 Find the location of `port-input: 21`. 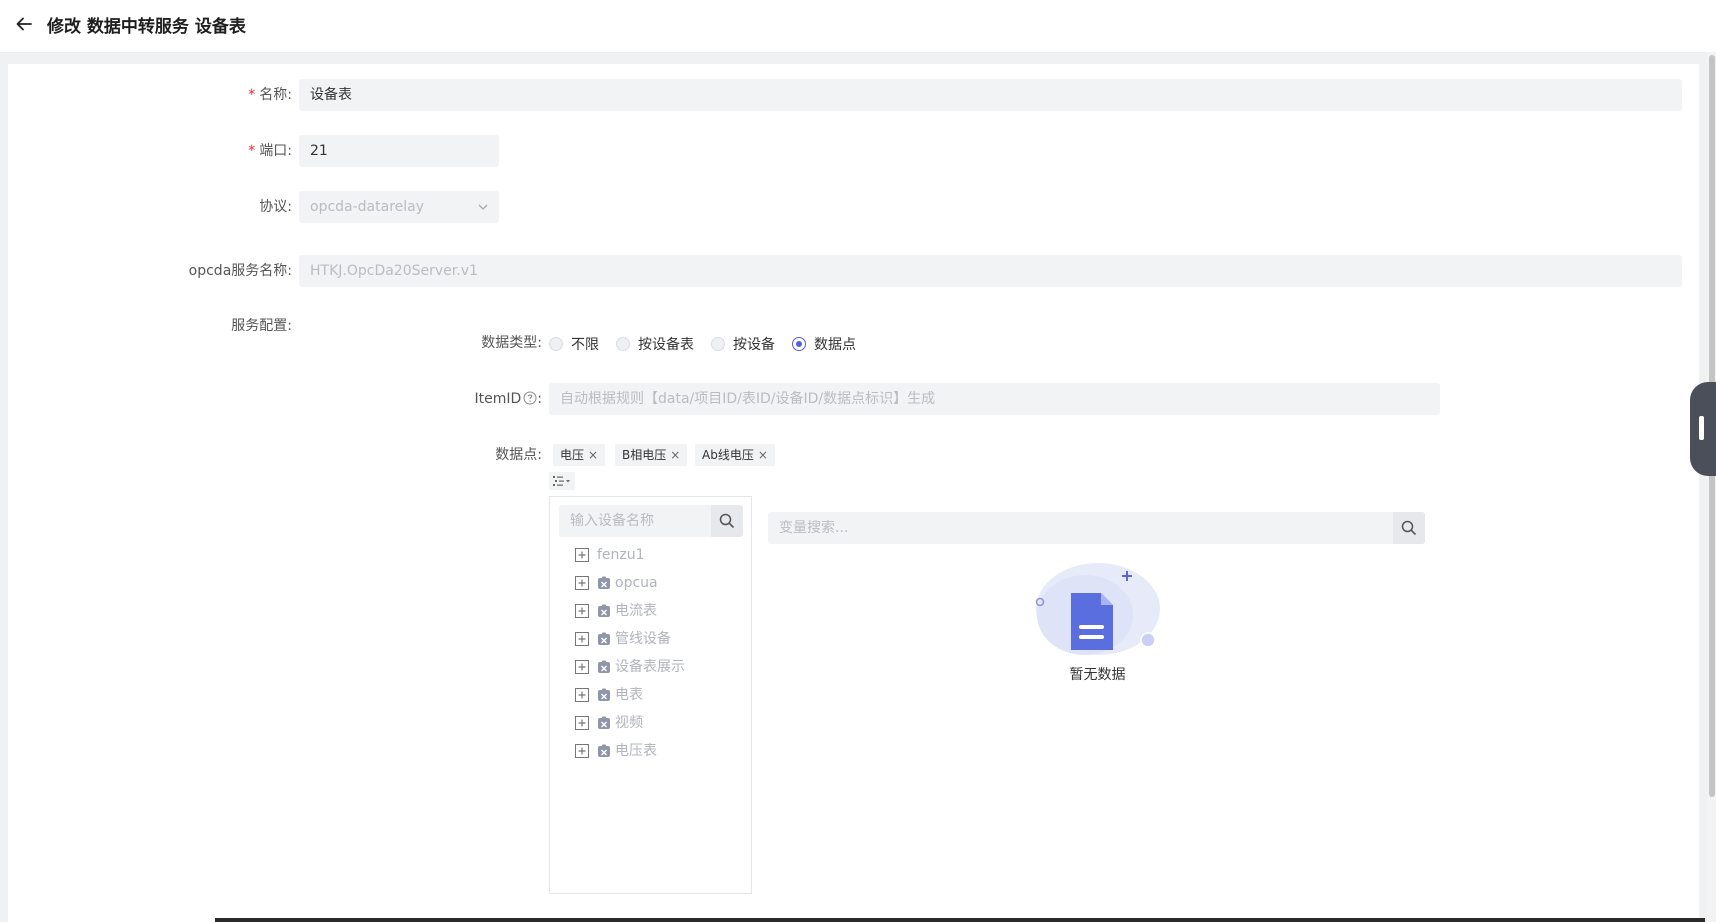

port-input: 21 is located at coordinates (399, 151).